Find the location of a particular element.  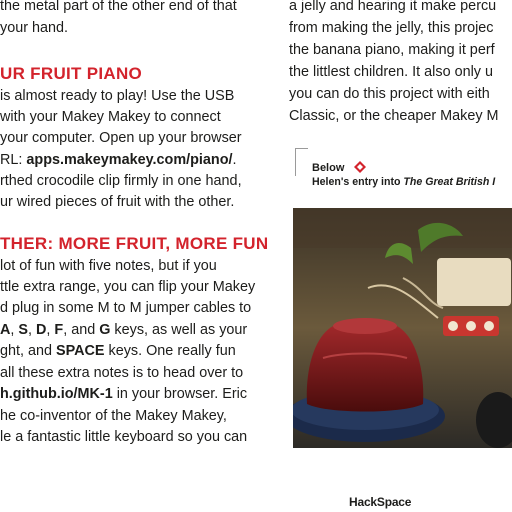

jelly-top is located at coordinates (365, 326).